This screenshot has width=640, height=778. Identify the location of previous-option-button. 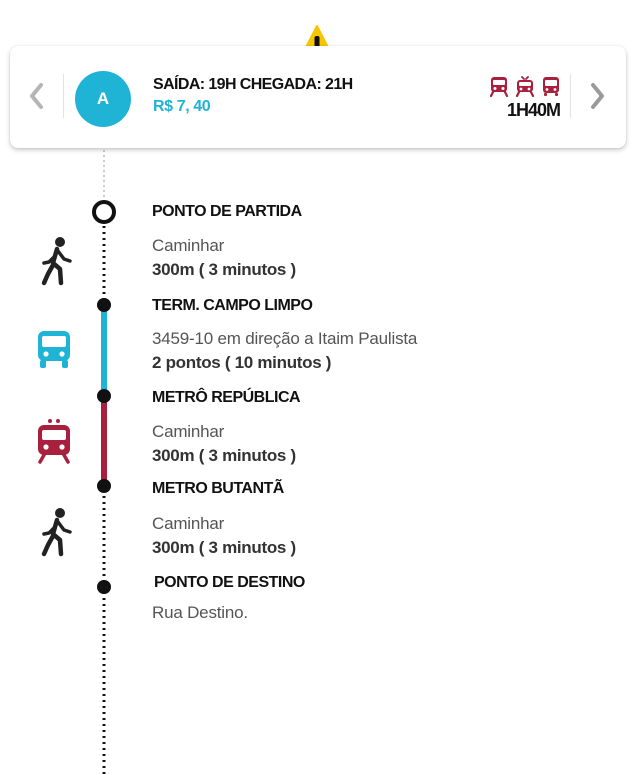
(36, 96).